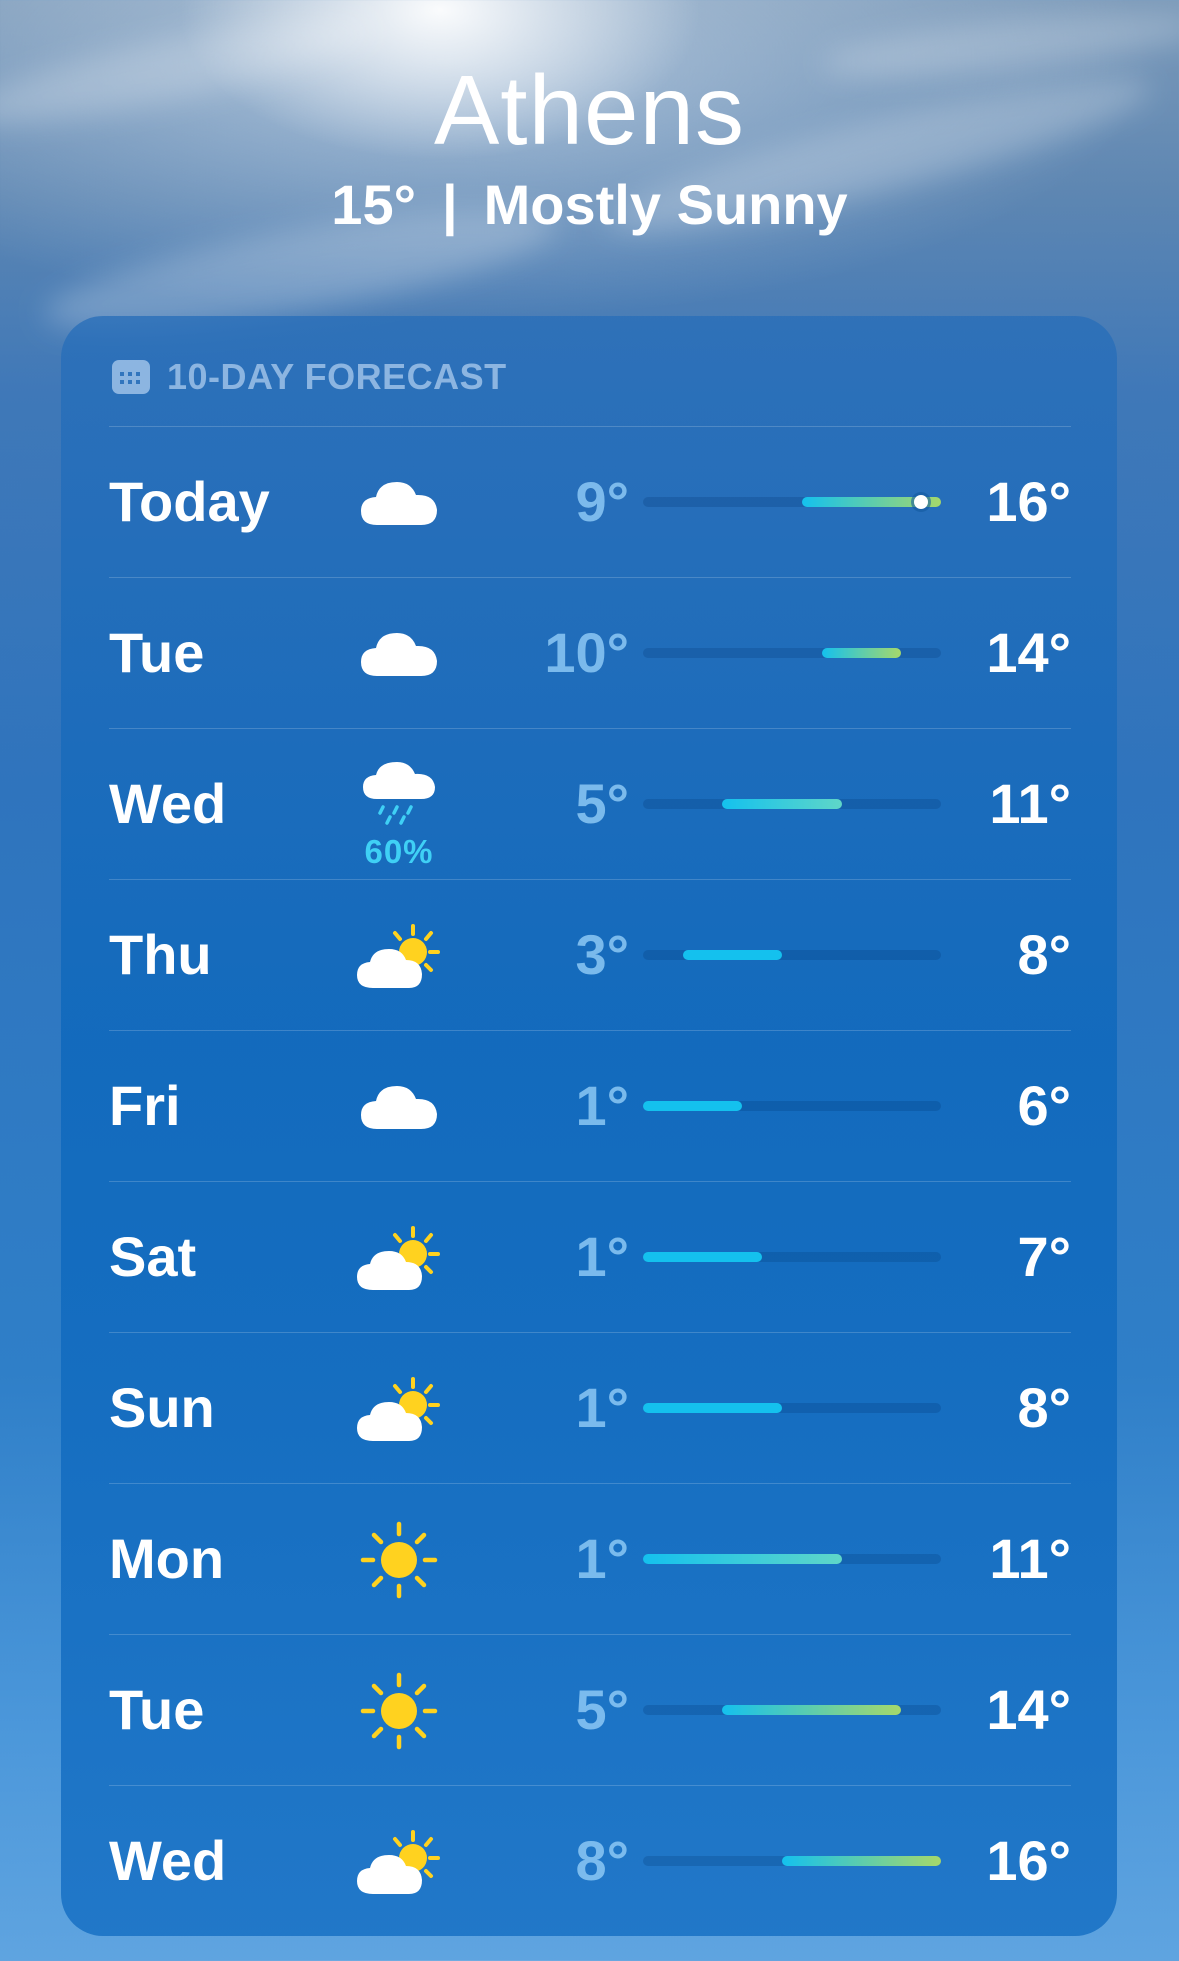 The height and width of the screenshot is (1961, 1179). What do you see at coordinates (189, 501) in the screenshot?
I see `day-label: Today` at bounding box center [189, 501].